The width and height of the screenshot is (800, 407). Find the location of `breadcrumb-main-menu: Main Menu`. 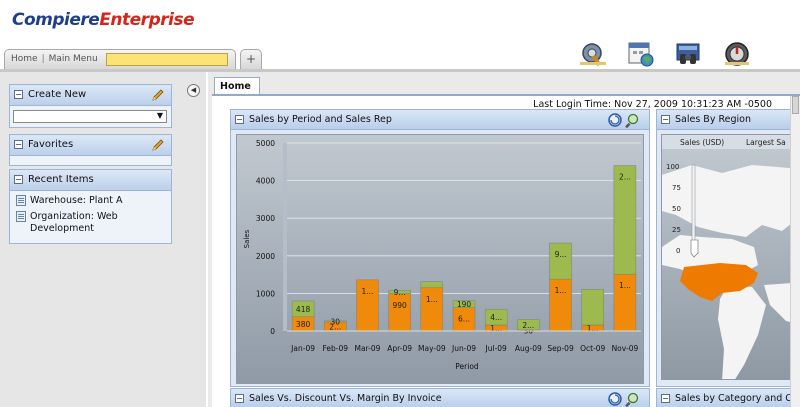

breadcrumb-main-menu: Main Menu is located at coordinates (73, 59).